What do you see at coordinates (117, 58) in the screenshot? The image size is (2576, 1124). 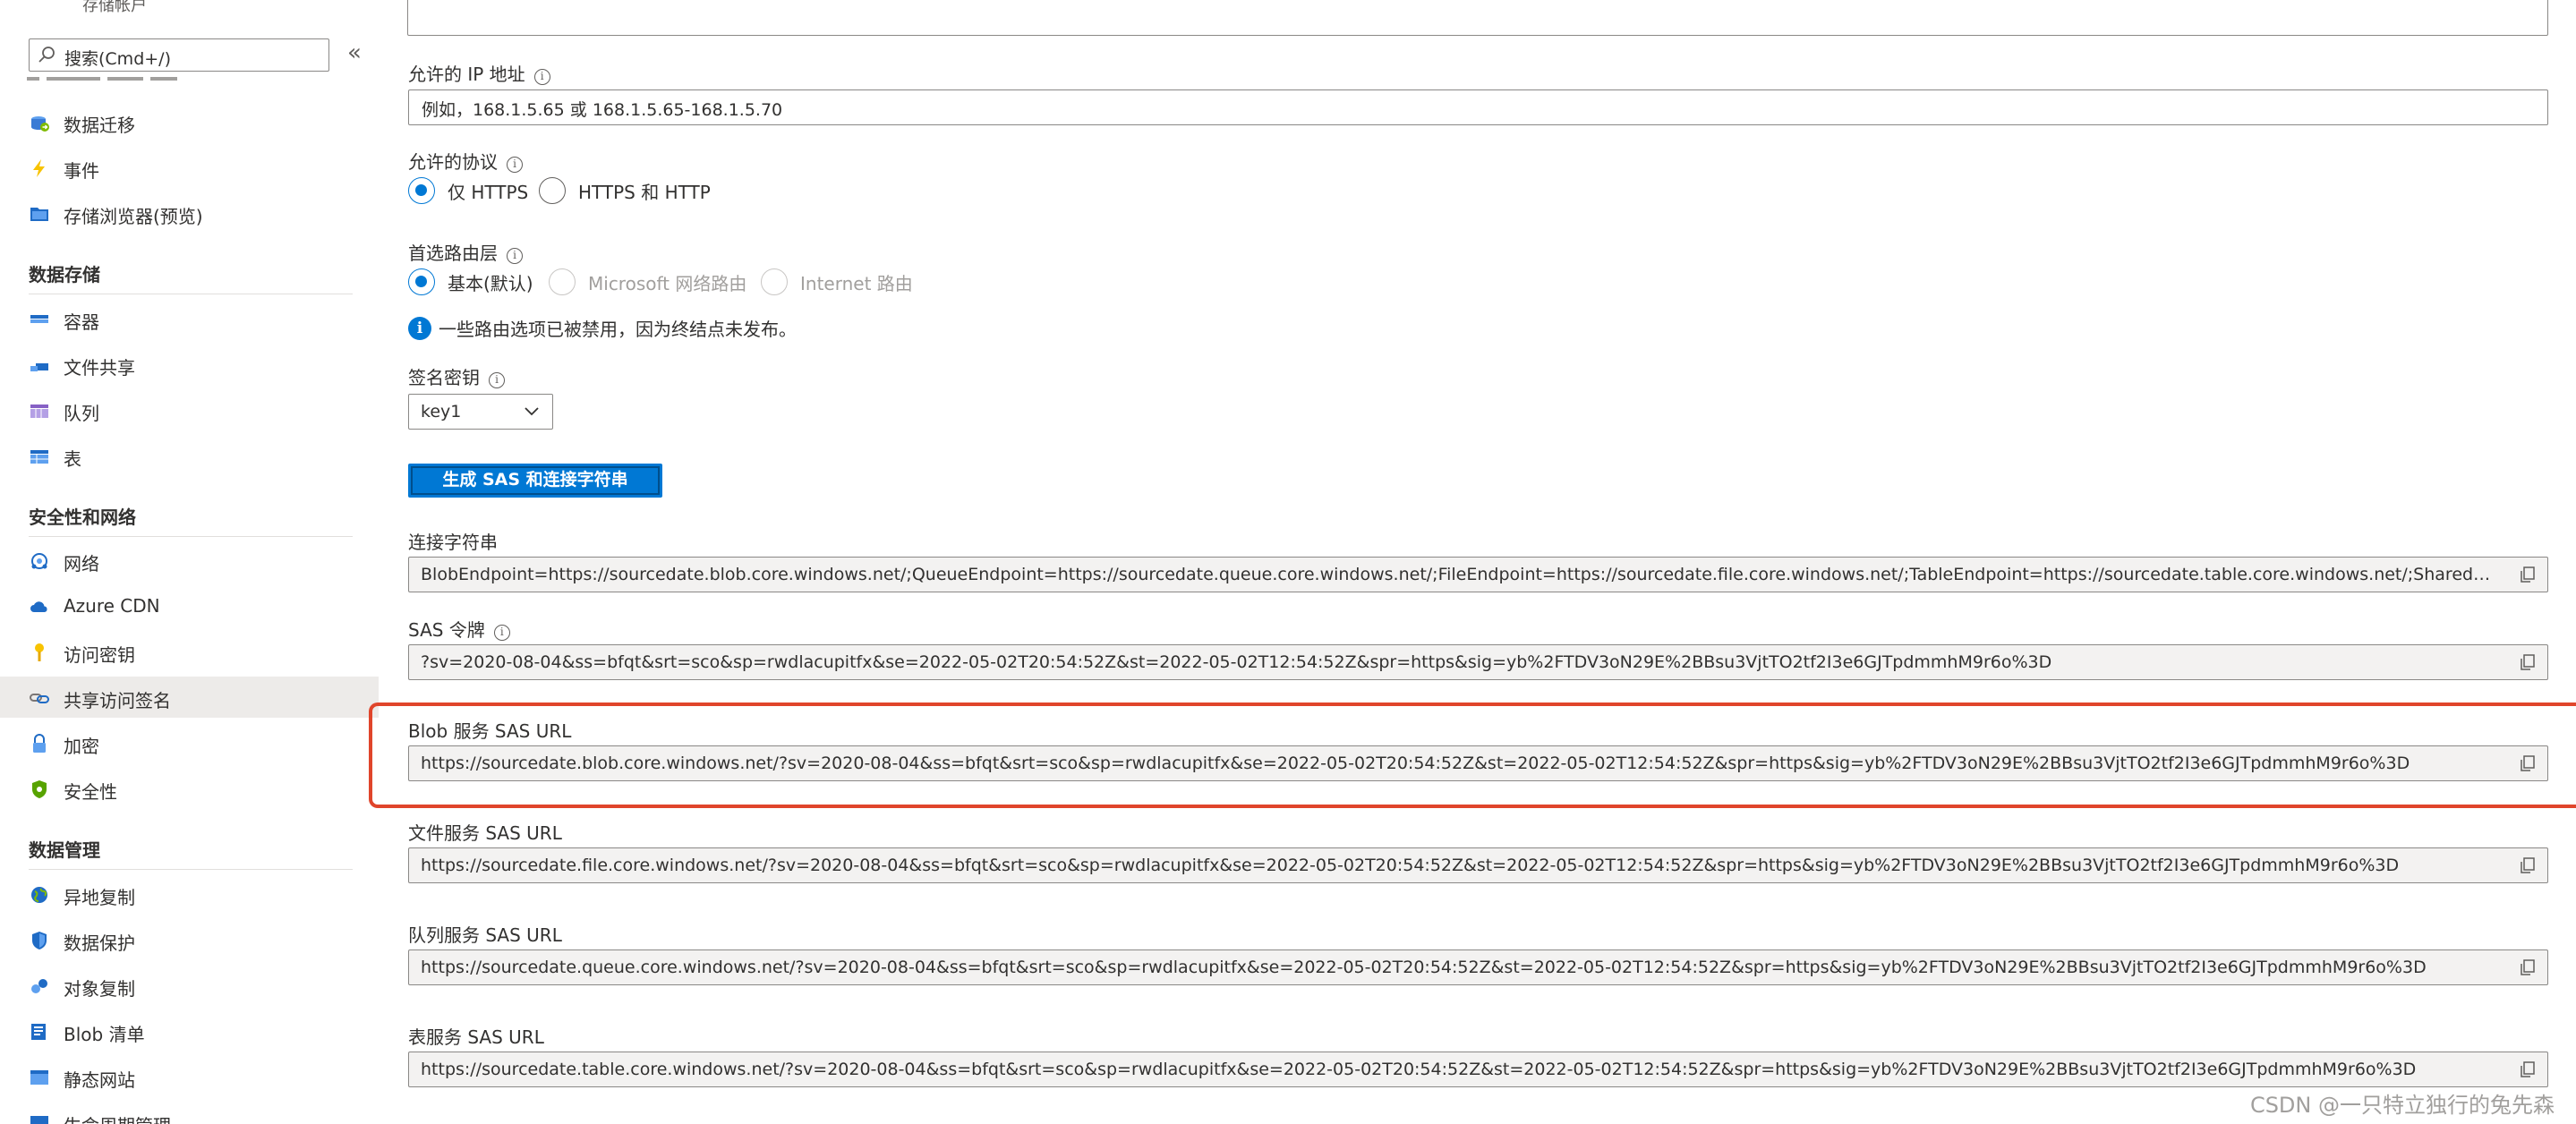 I see `search-input: 搜索(Cmd+/)` at bounding box center [117, 58].